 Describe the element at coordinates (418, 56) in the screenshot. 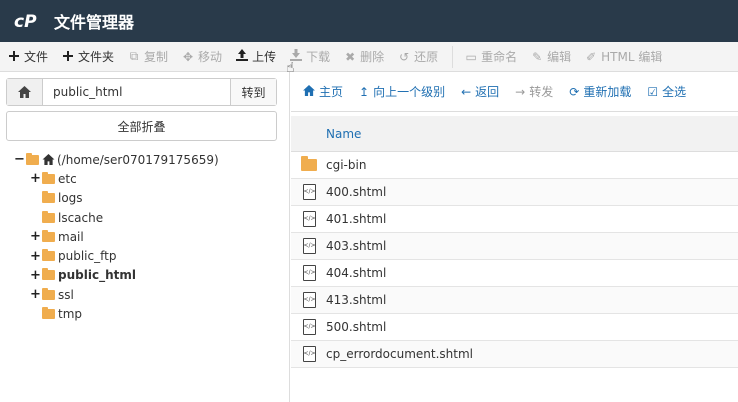

I see `restore-button: ↺ 还原` at that location.